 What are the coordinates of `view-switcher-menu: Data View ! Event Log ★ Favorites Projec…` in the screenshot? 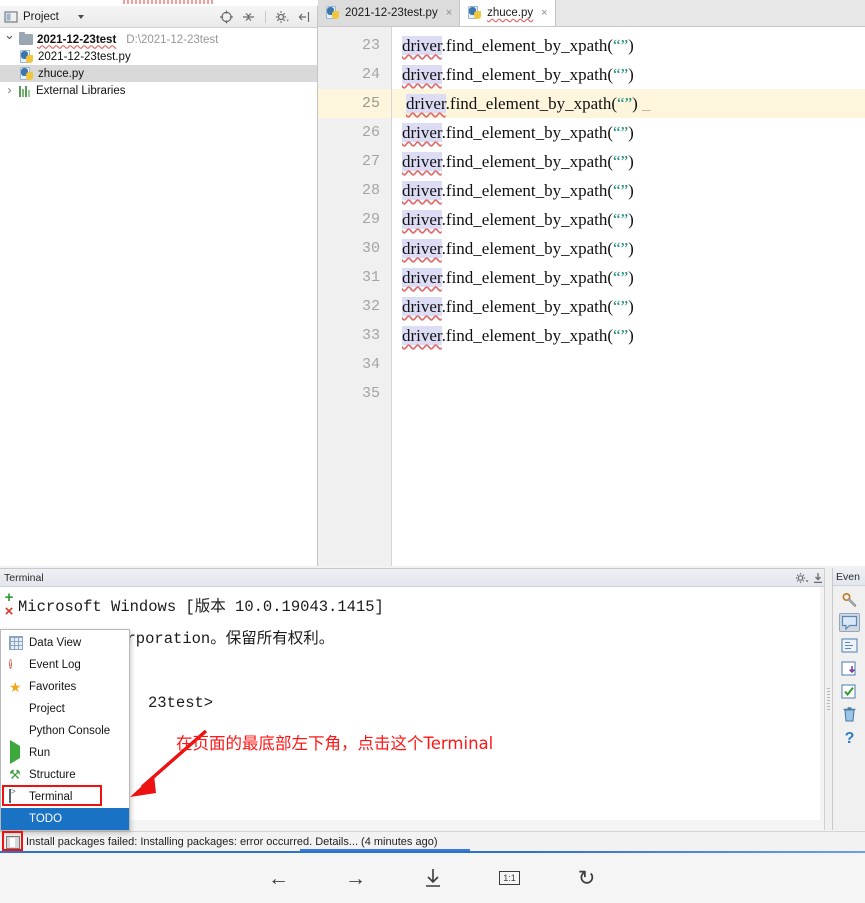 It's located at (65, 730).